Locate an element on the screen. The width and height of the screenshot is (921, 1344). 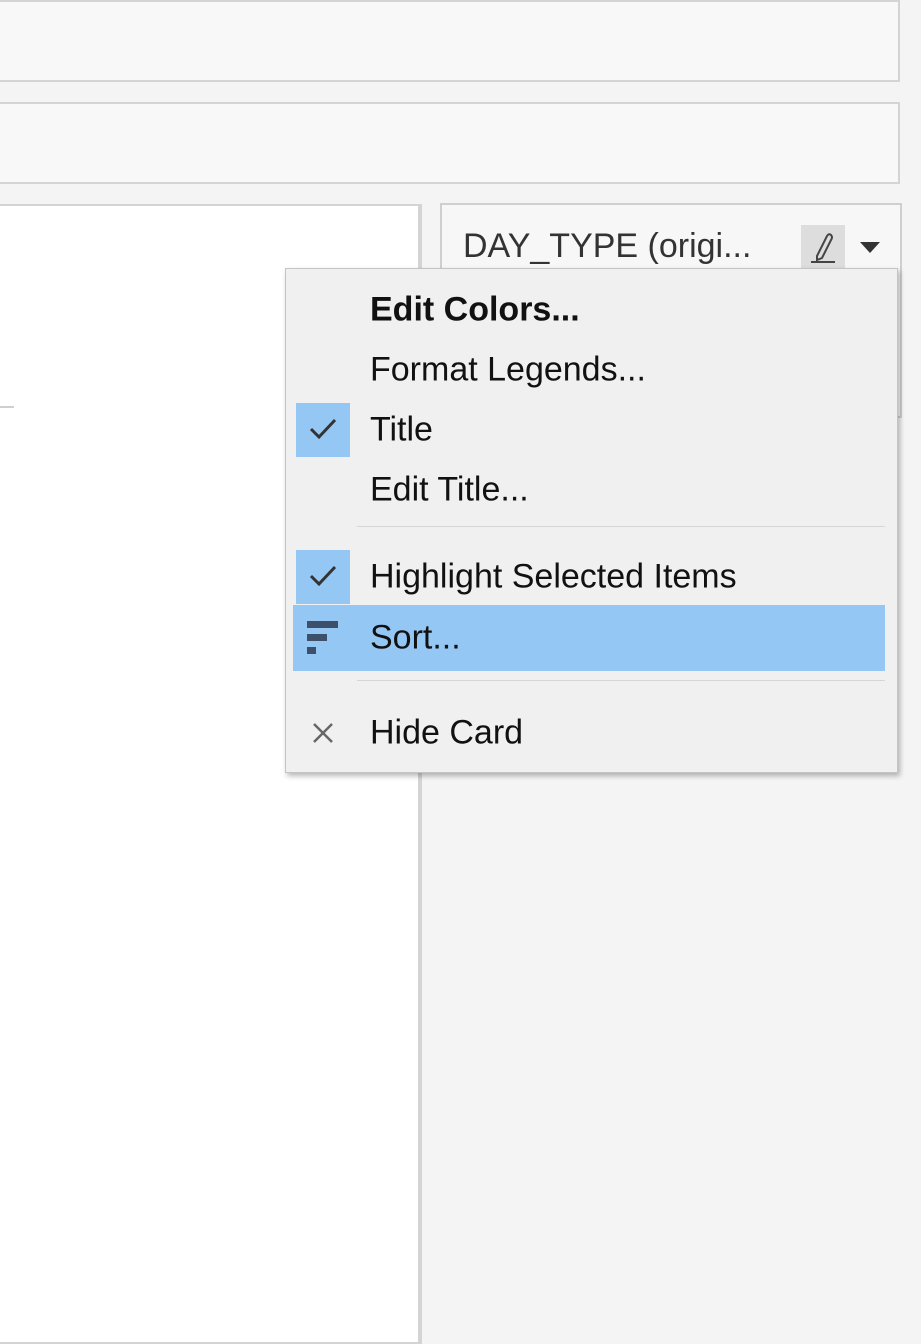
rows-shelf is located at coordinates (450, 143).